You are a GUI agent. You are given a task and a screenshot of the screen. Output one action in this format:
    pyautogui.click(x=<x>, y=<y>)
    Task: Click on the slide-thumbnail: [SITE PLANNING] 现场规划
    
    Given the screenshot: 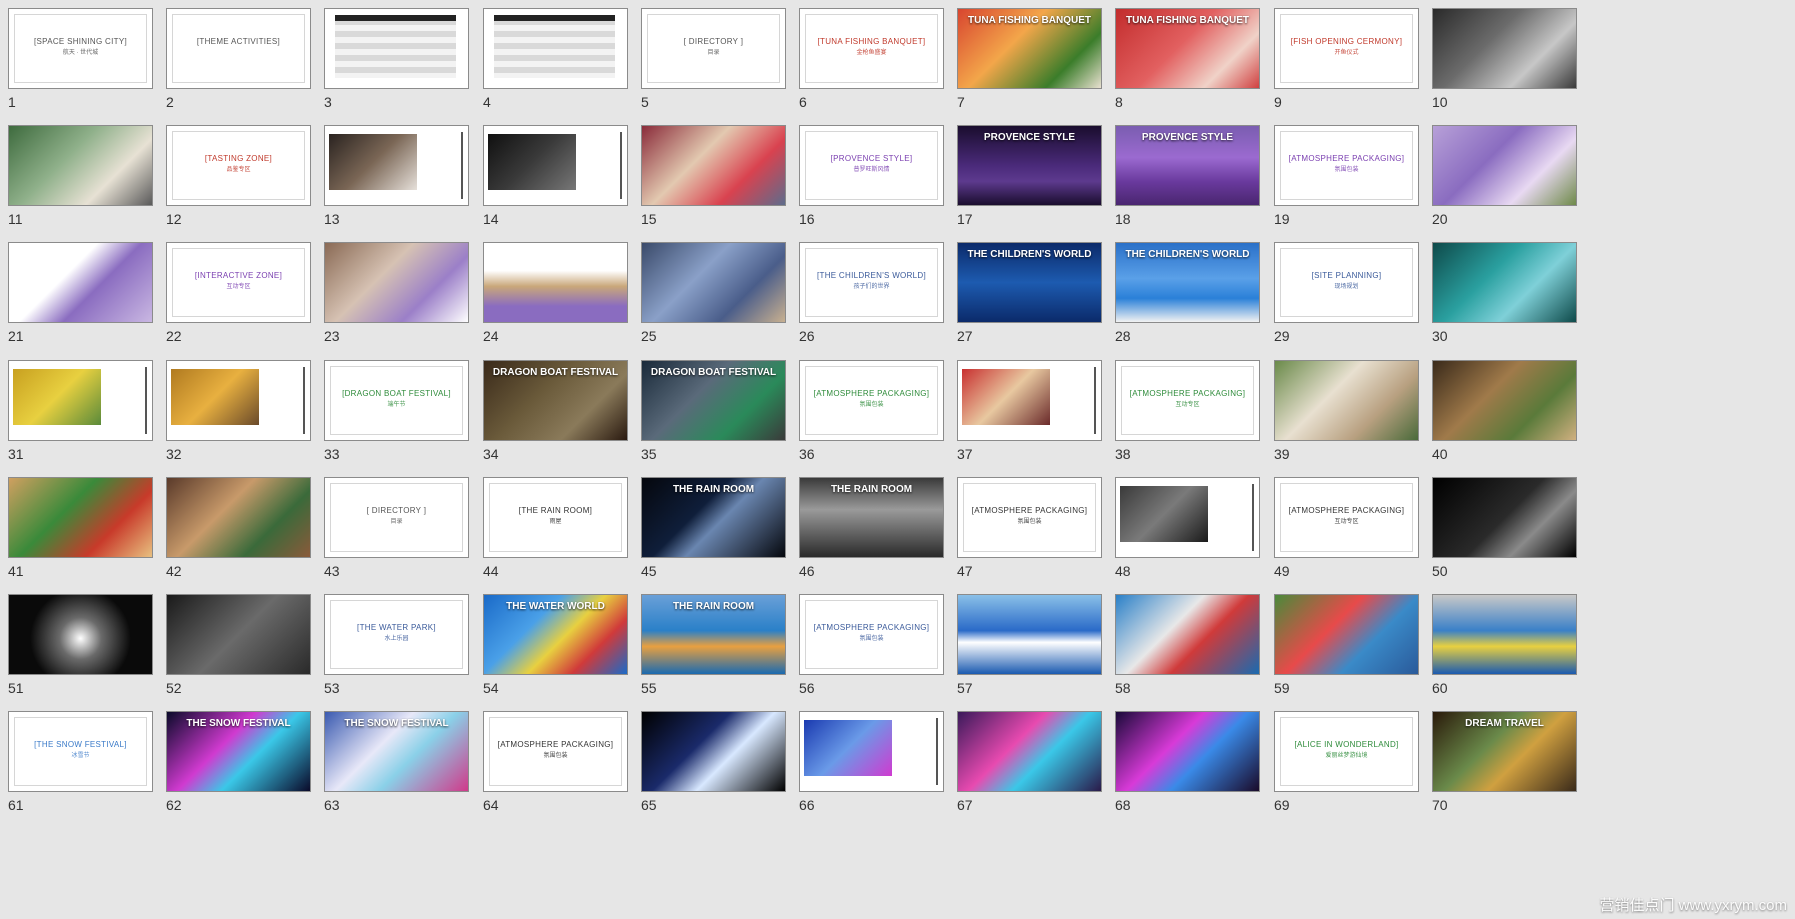 What is the action you would take?
    pyautogui.click(x=1346, y=282)
    